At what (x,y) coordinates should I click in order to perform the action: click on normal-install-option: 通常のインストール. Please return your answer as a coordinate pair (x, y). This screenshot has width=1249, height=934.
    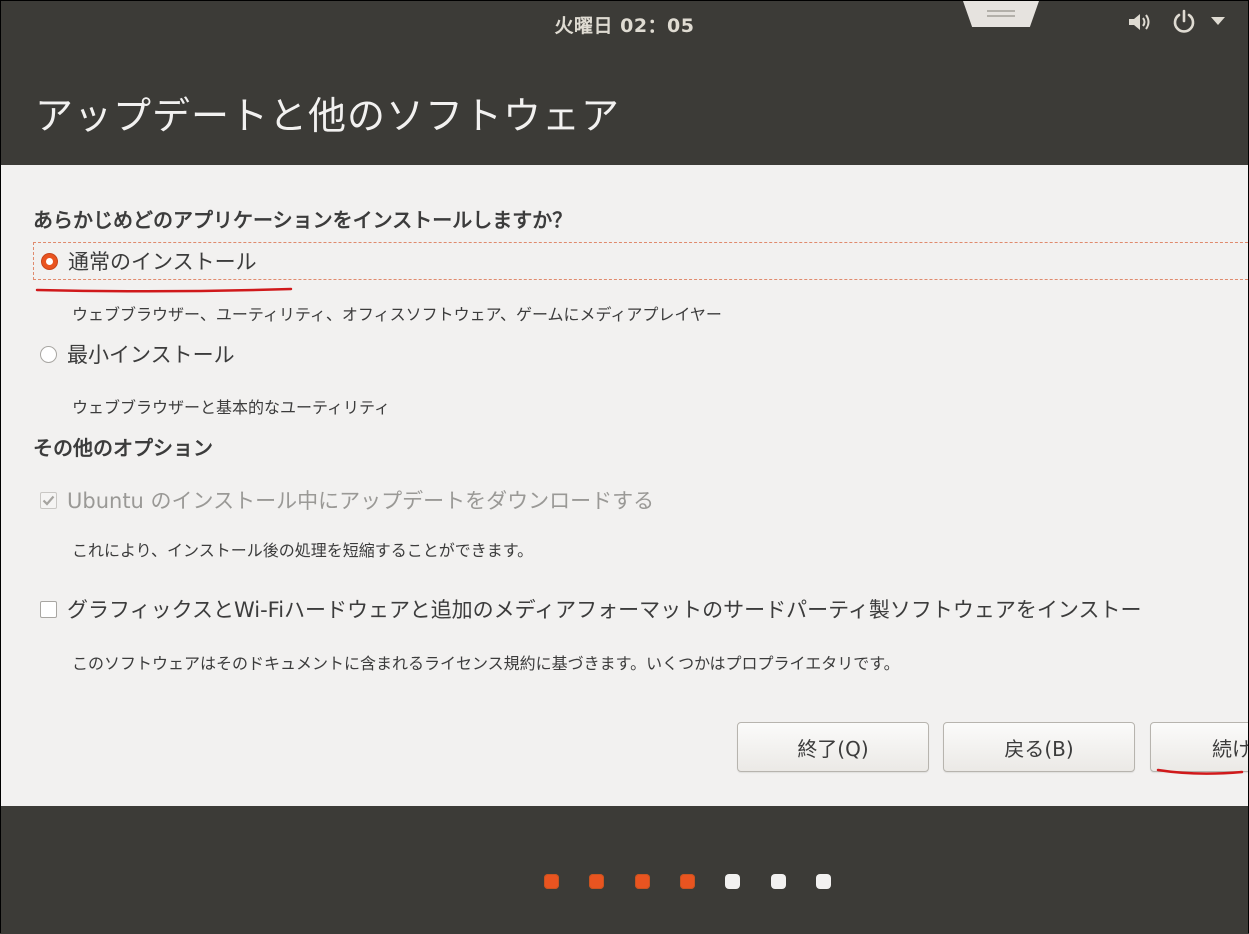
    Looking at the image, I should click on (640, 261).